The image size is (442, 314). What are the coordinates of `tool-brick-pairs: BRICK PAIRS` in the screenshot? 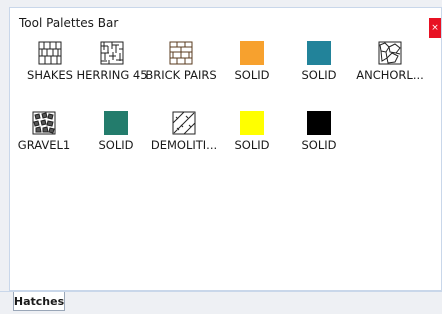 It's located at (181, 61).